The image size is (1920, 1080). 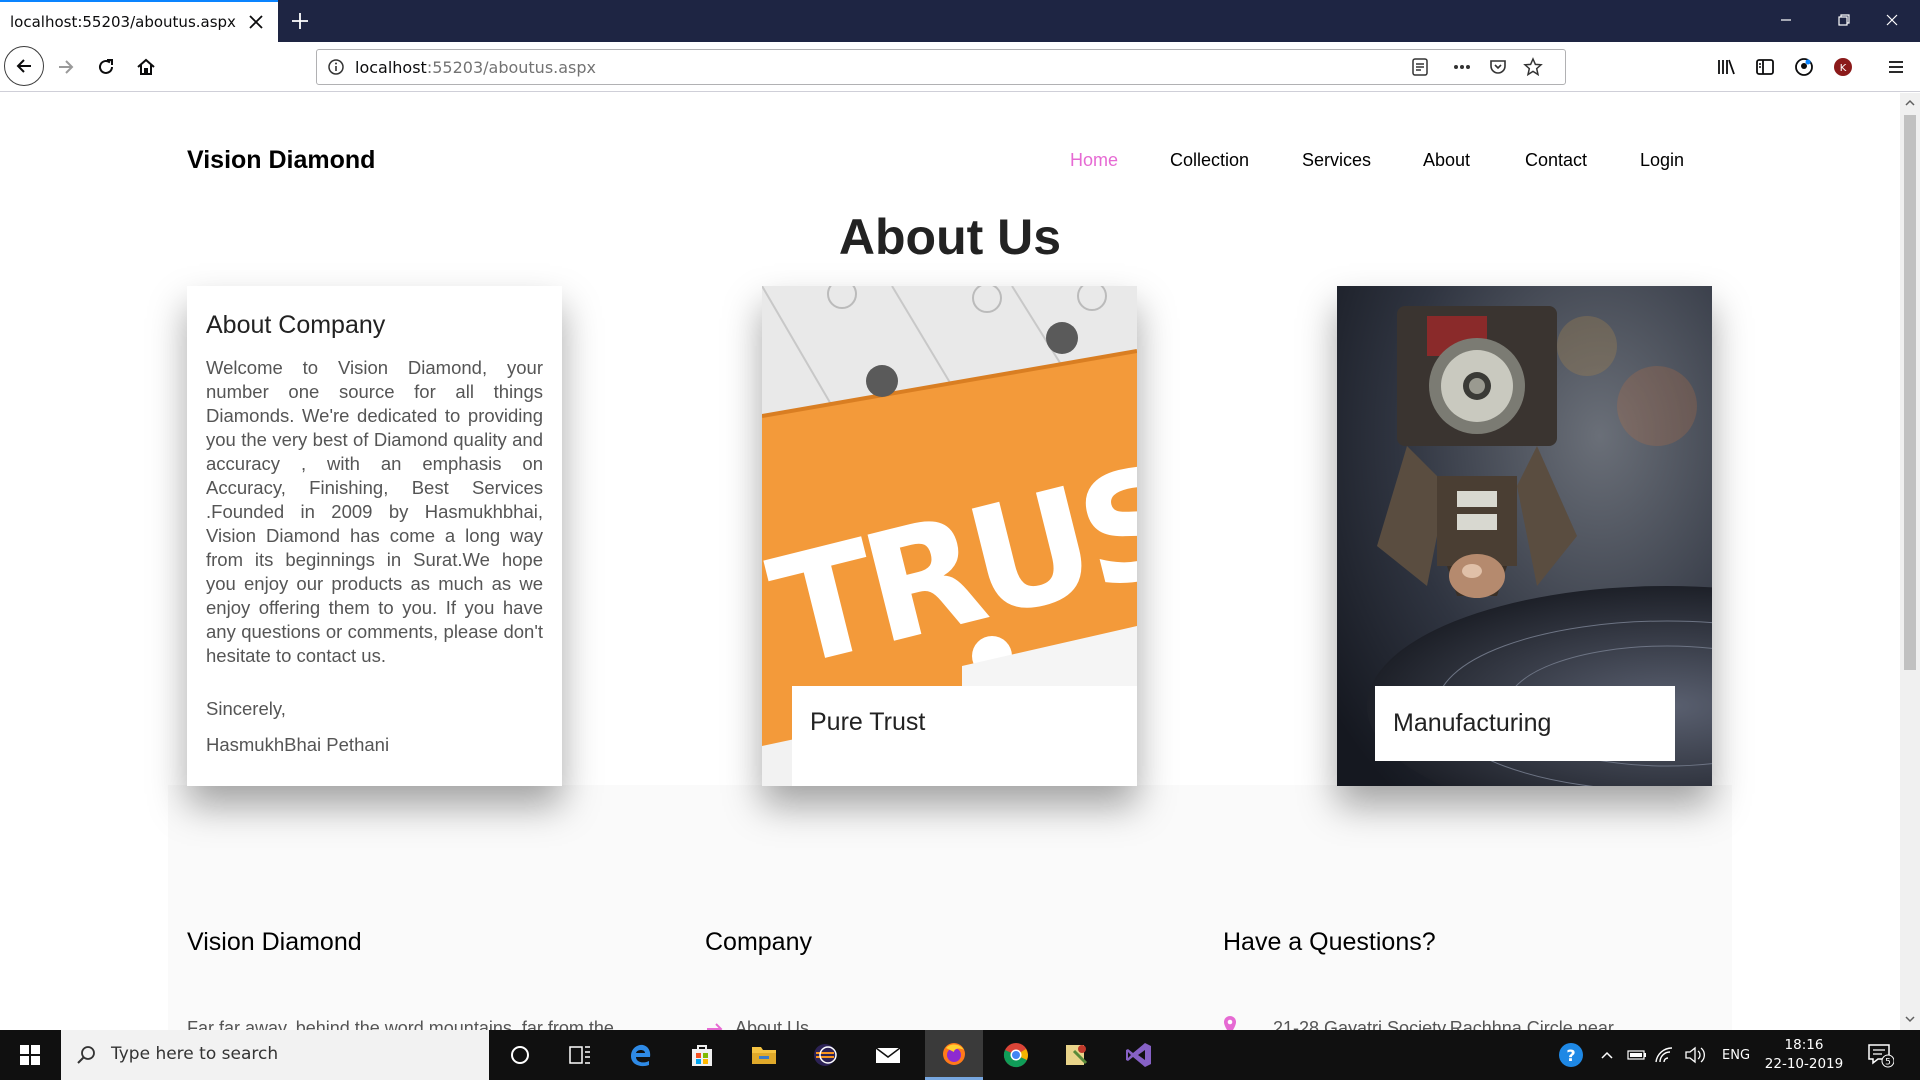 What do you see at coordinates (1094, 160) in the screenshot?
I see `nav-home: Home` at bounding box center [1094, 160].